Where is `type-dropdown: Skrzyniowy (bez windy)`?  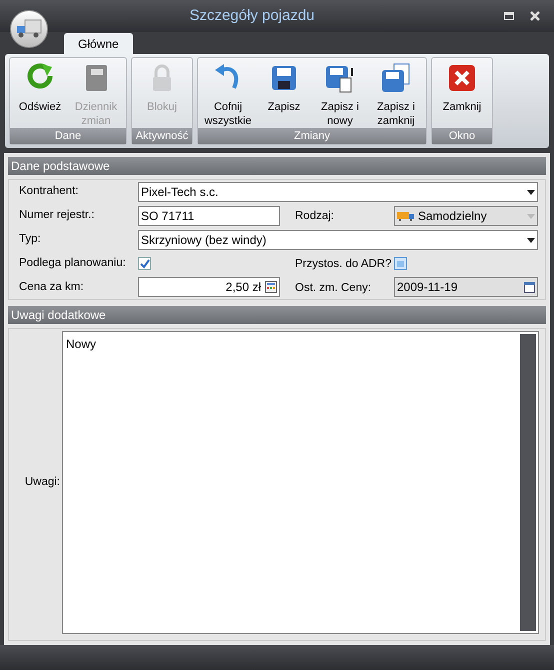
type-dropdown: Skrzyniowy (bez windy) is located at coordinates (338, 240).